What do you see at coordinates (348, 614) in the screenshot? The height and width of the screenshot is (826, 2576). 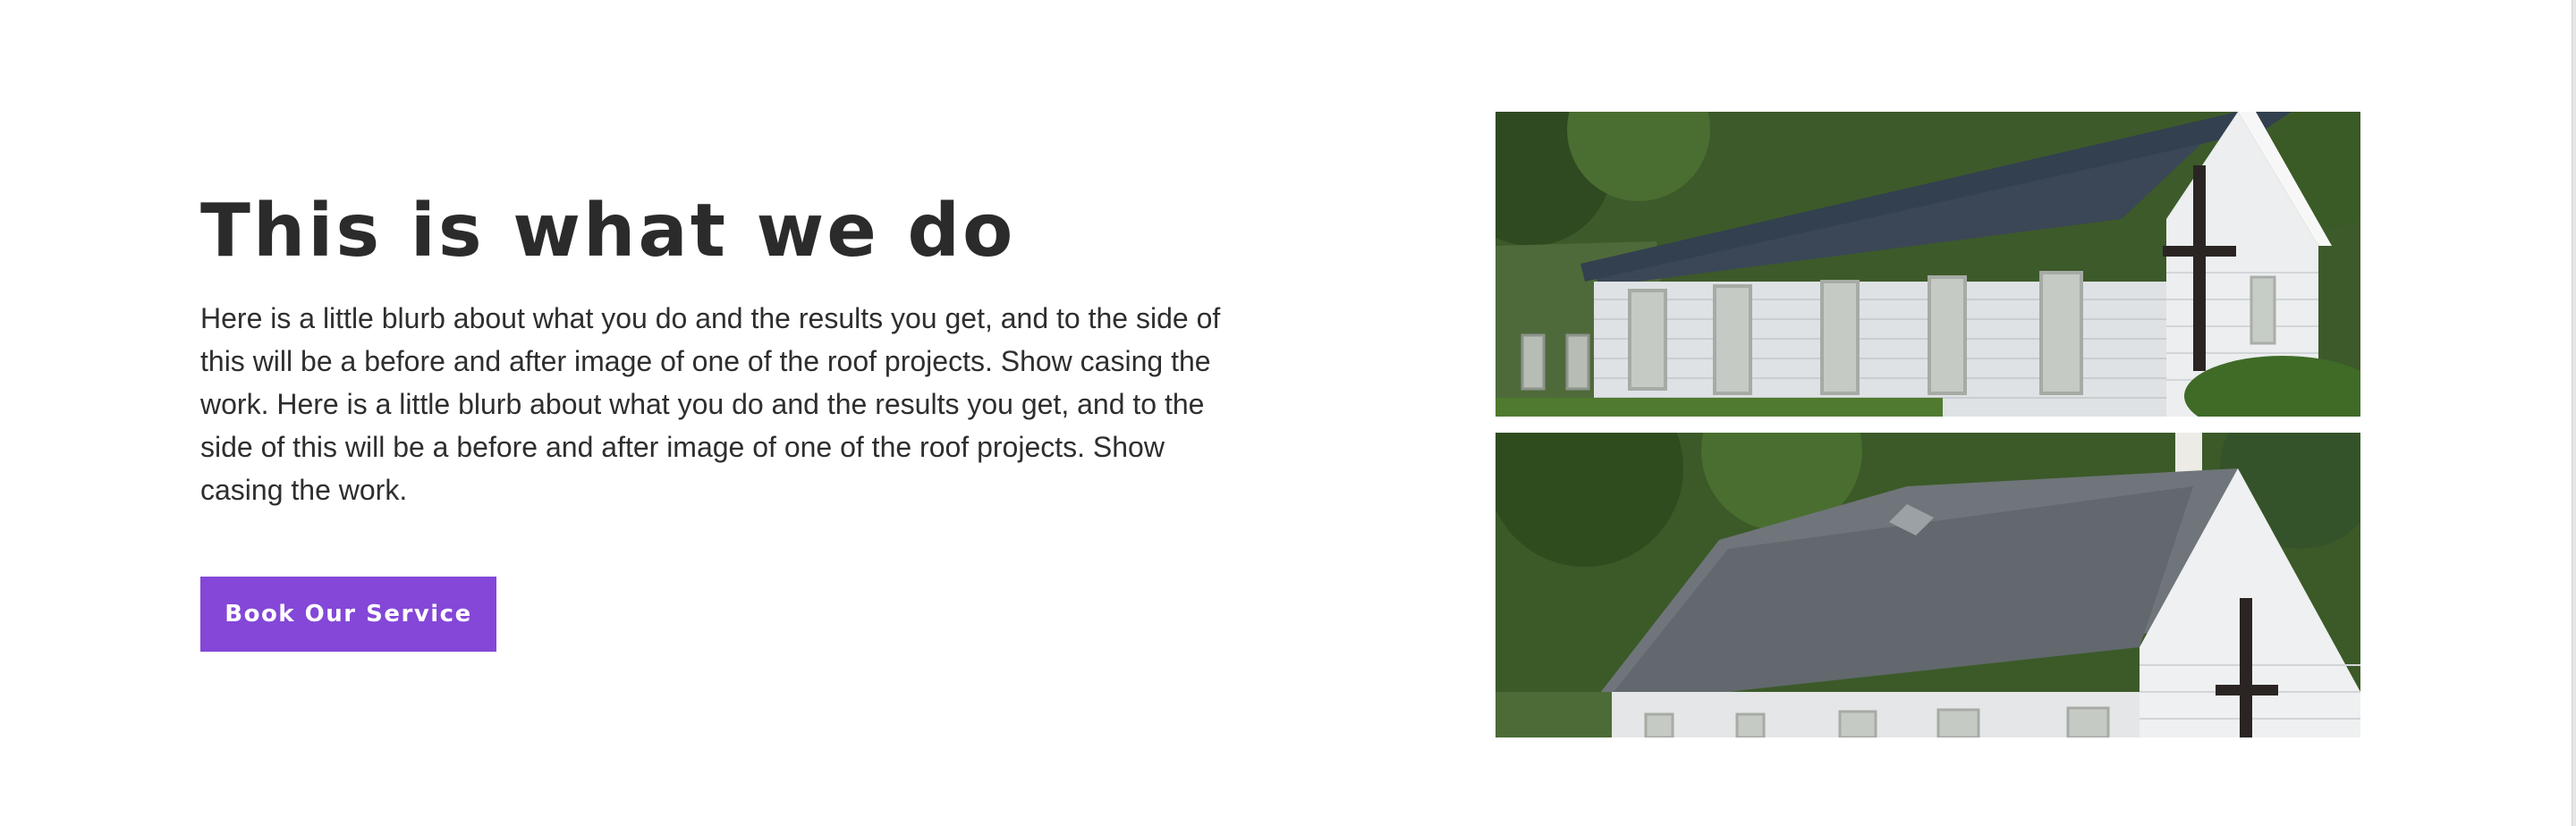 I see `book-service-button: Book Our Service` at bounding box center [348, 614].